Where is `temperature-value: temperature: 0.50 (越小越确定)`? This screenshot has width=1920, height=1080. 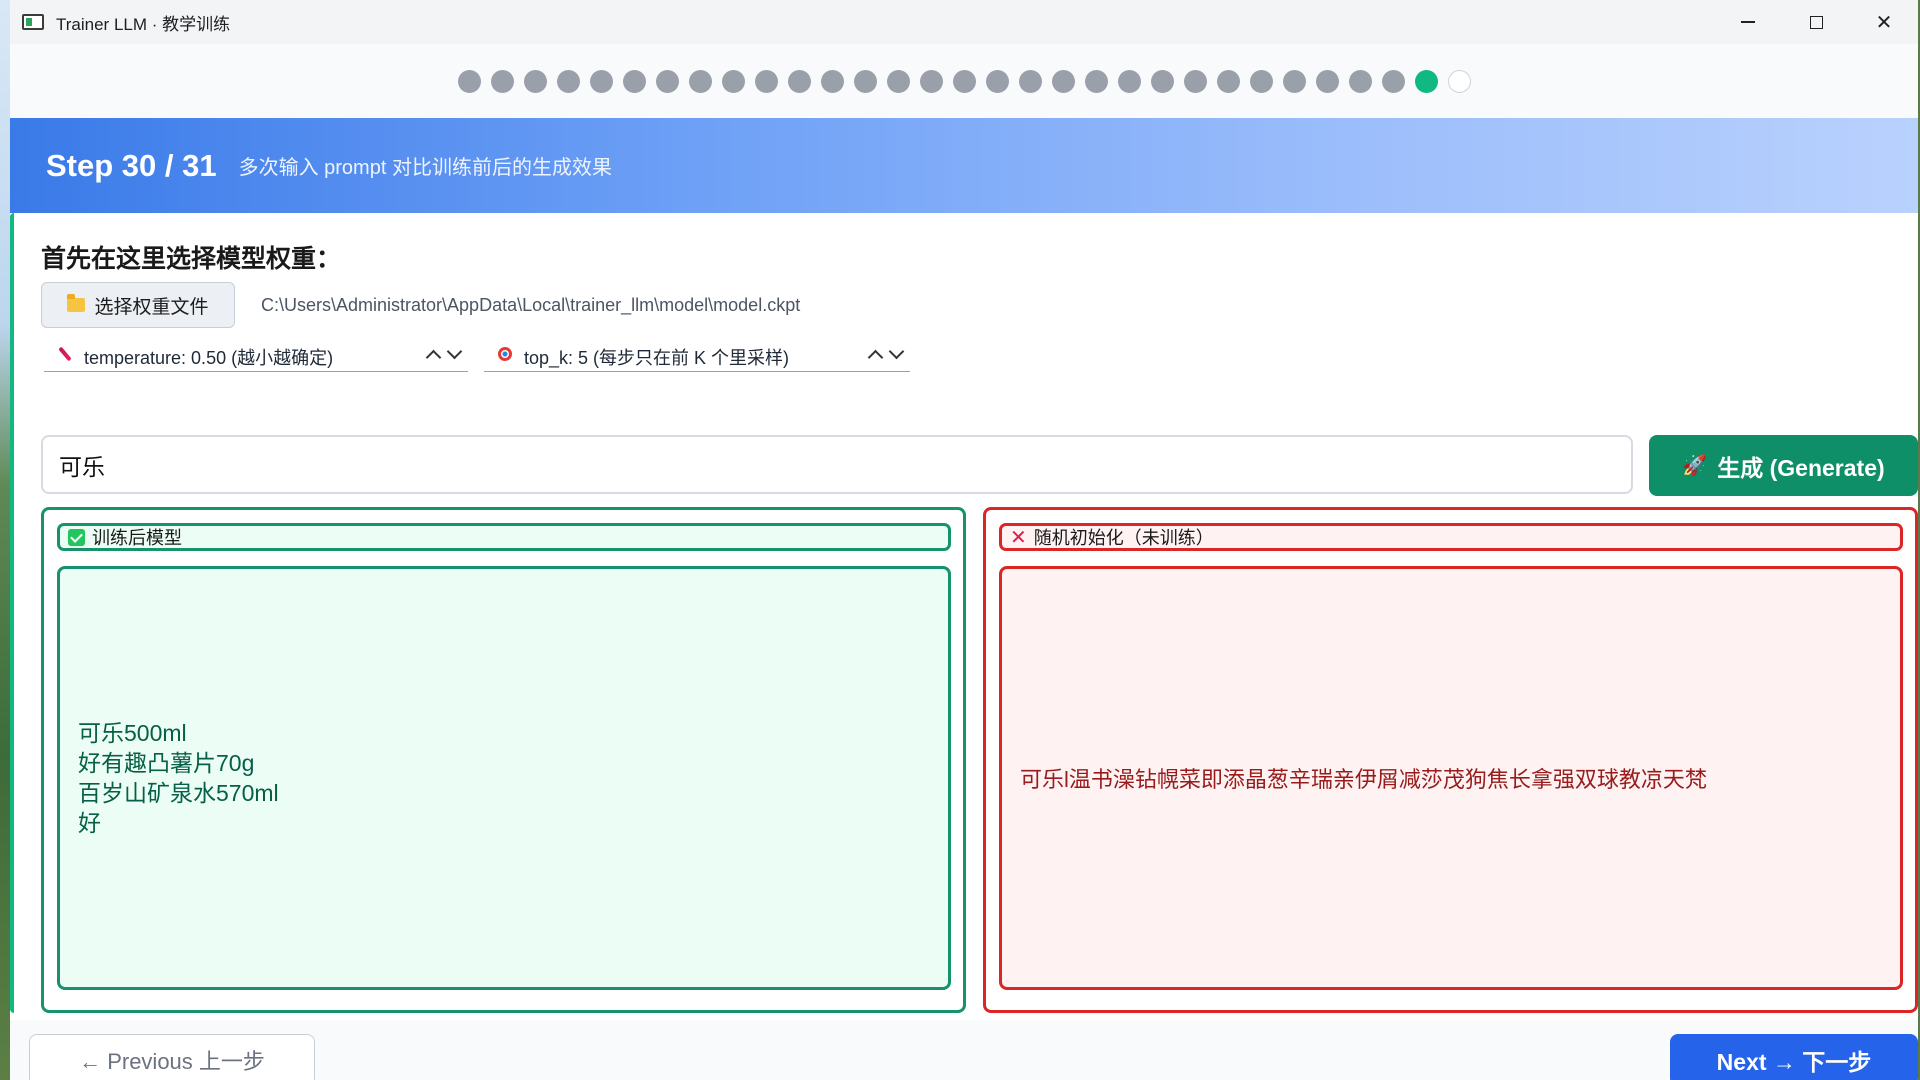
temperature-value: temperature: 0.50 (越小越确定) is located at coordinates (209, 357).